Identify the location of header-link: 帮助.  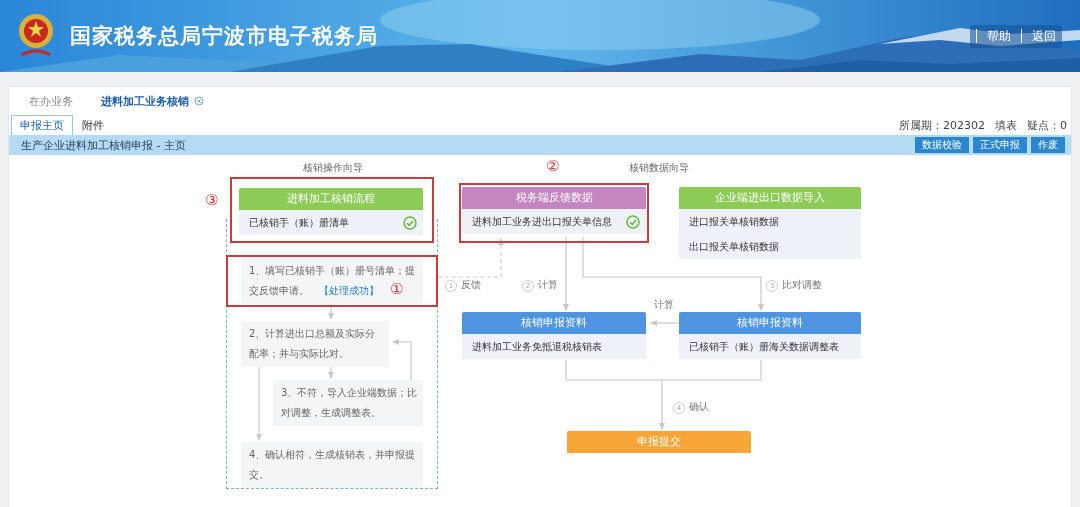
(999, 36).